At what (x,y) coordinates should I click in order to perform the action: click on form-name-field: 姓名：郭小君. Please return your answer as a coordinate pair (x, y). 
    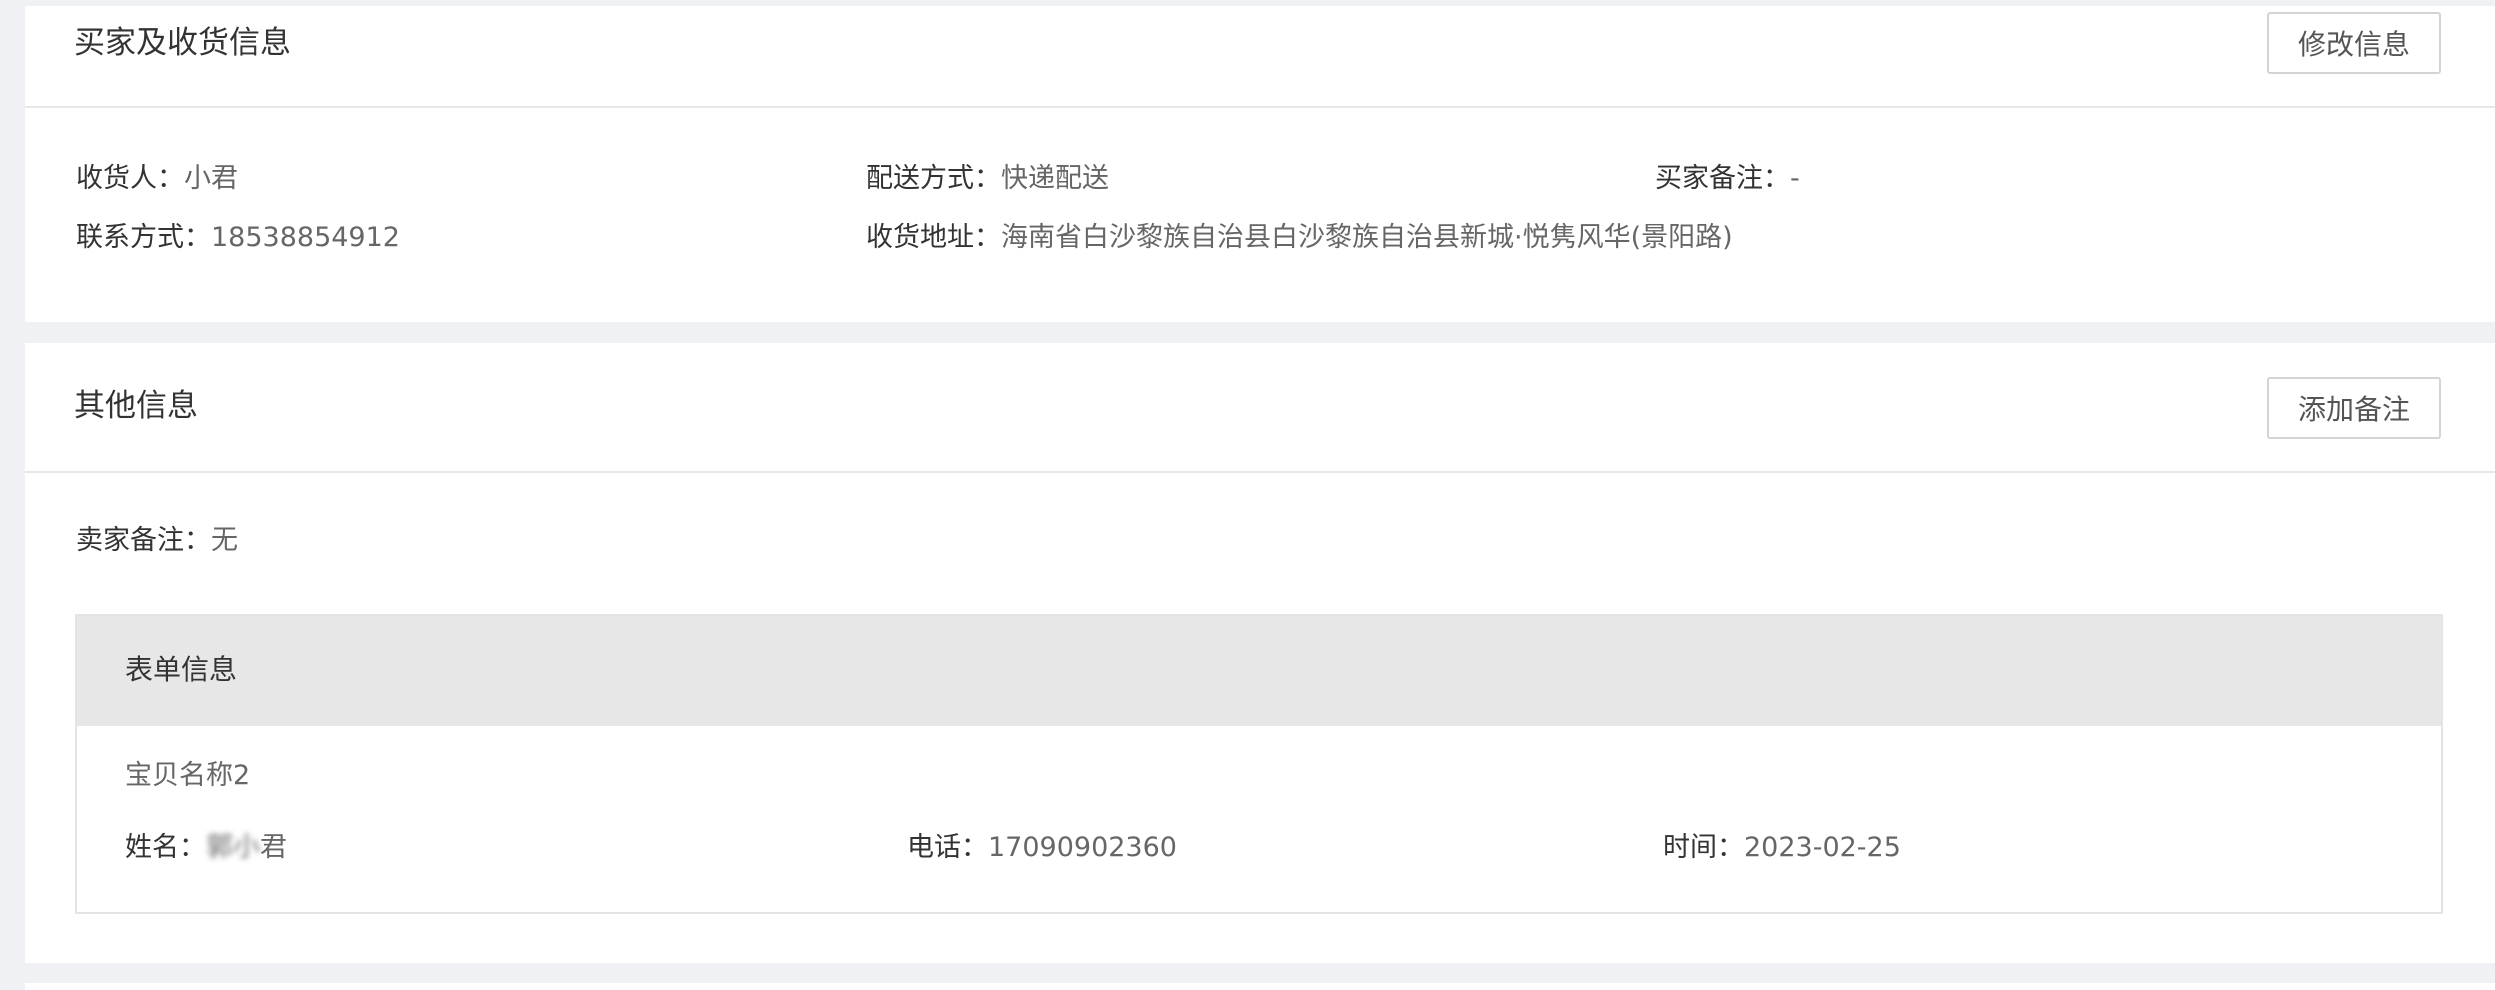
    Looking at the image, I should click on (206, 847).